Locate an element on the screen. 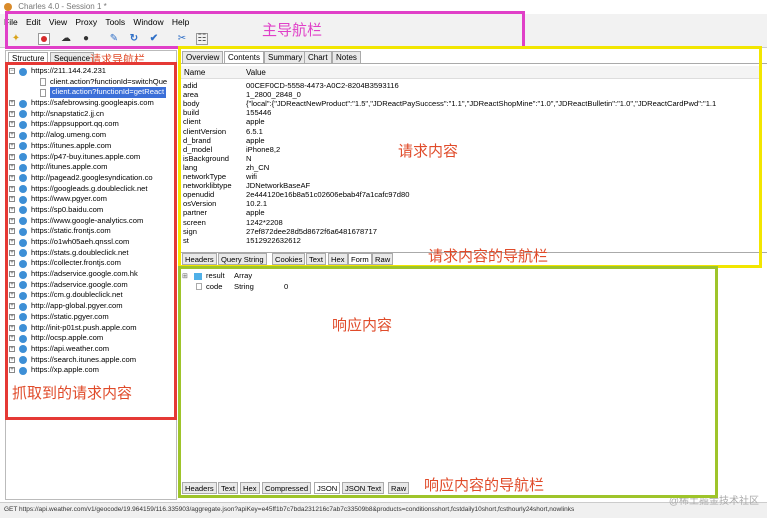  host-row: + https://sp0.baidu.com is located at coordinates (91, 210).